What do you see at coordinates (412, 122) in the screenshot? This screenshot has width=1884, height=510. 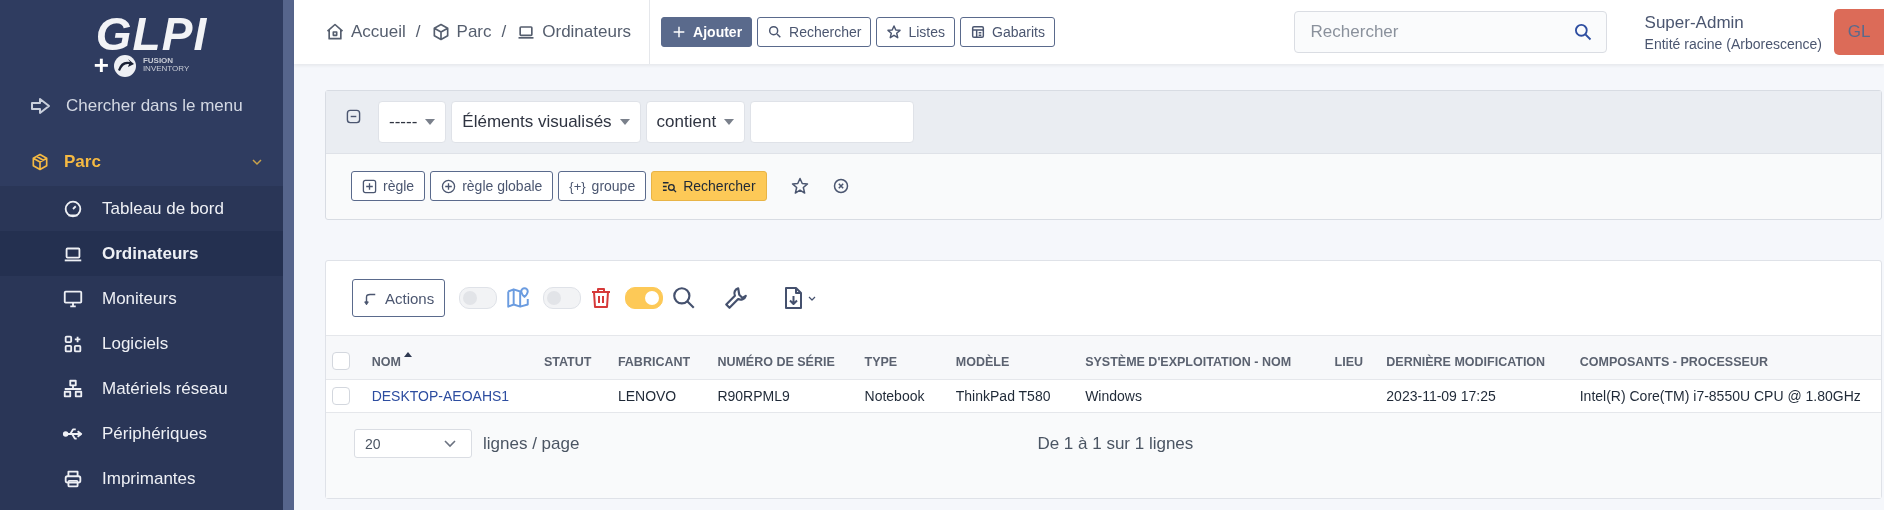 I see `field-dropdown: -----` at bounding box center [412, 122].